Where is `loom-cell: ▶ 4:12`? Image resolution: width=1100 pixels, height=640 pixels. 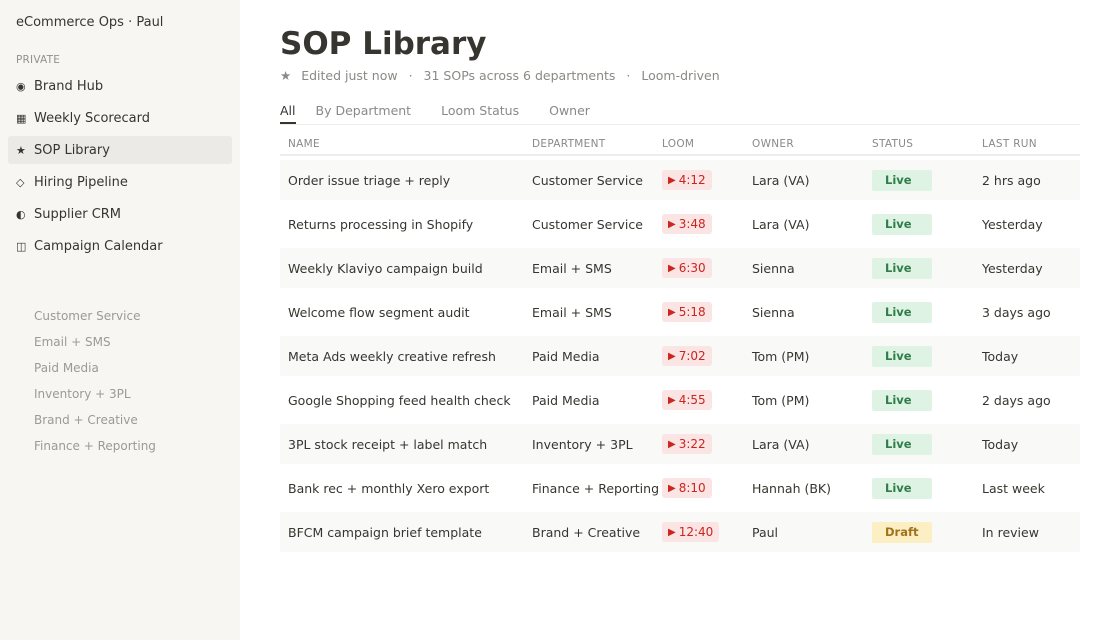
loom-cell: ▶ 4:12 is located at coordinates (707, 180).